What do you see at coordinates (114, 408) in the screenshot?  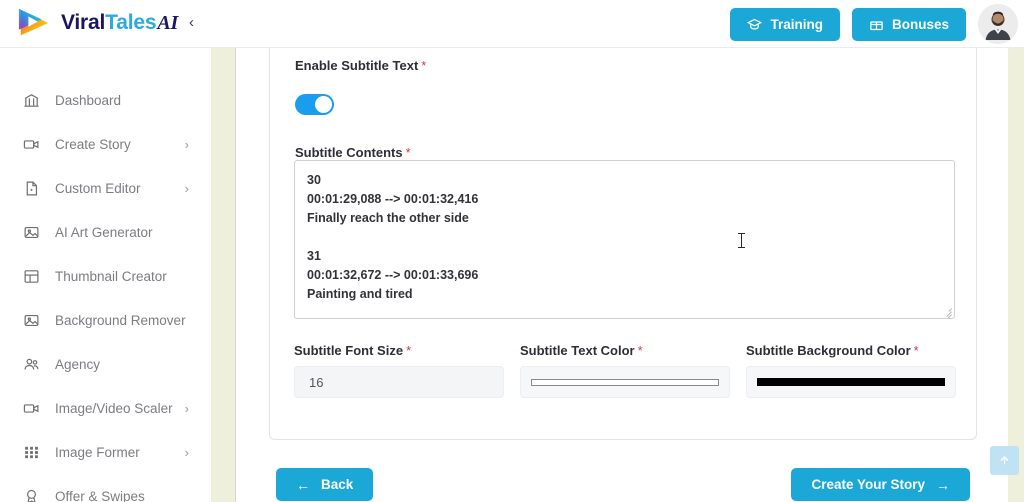 I see `sidebar-item-label: Image/Video Scaler` at bounding box center [114, 408].